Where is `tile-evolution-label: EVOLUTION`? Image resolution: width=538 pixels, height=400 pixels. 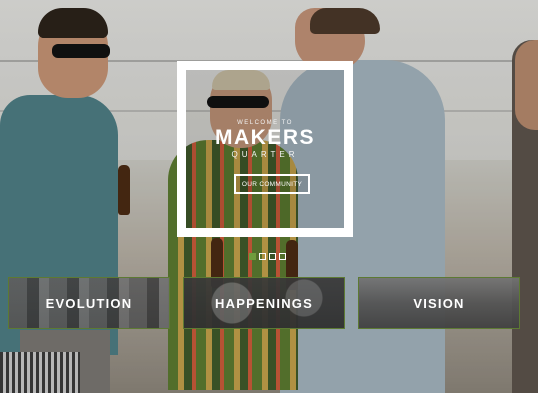
tile-evolution-label: EVOLUTION is located at coordinates (89, 303).